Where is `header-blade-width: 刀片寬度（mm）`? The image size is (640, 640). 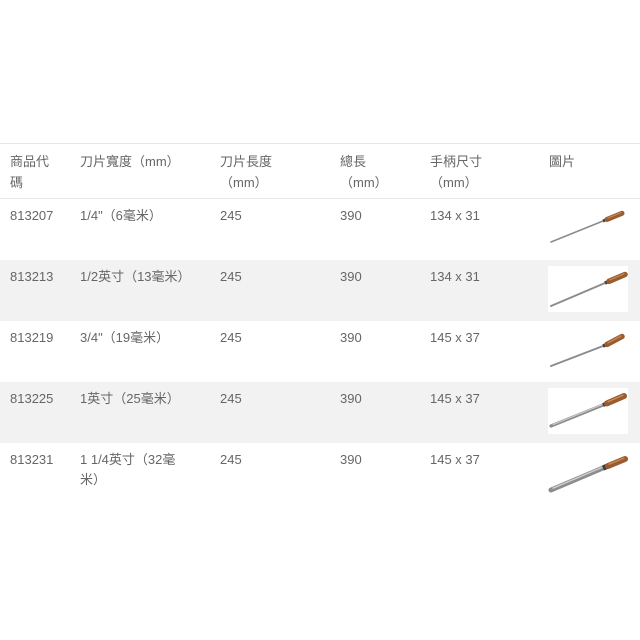 header-blade-width: 刀片寬度（mm） is located at coordinates (130, 161).